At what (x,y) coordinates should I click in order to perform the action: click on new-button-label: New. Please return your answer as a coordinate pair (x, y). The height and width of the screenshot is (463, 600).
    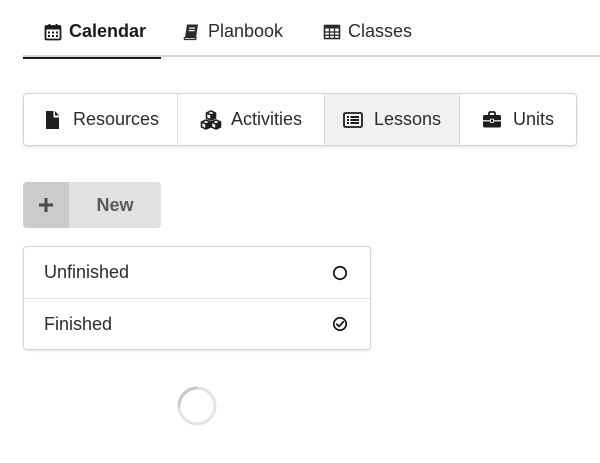
    Looking at the image, I should click on (115, 204).